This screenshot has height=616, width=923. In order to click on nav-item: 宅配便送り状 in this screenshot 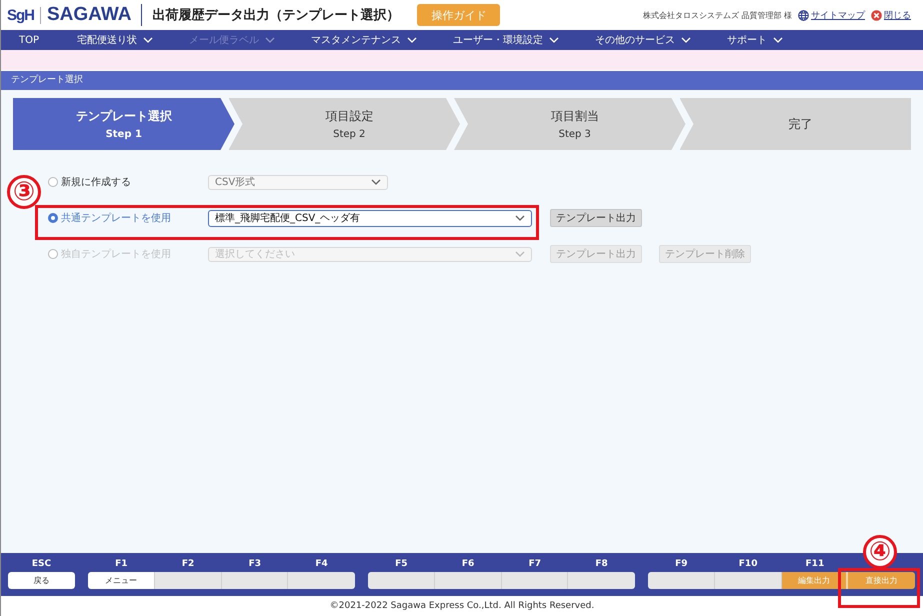, I will do `click(115, 40)`.